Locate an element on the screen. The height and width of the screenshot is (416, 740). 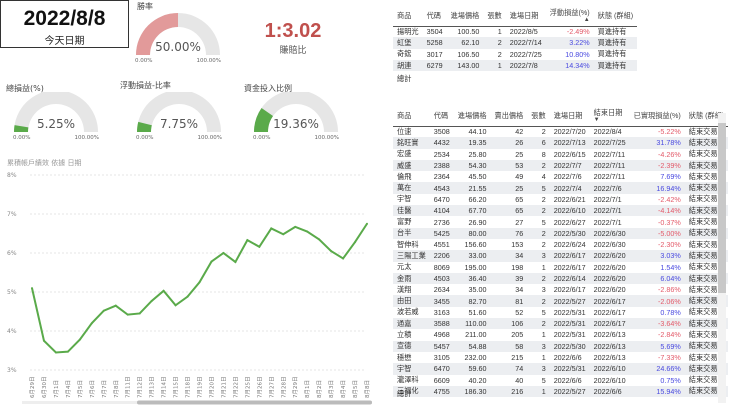
table-row: 胡連 6279 143.00 1 2022/7/8 14.34% 買進持有 is located at coordinates (515, 65).